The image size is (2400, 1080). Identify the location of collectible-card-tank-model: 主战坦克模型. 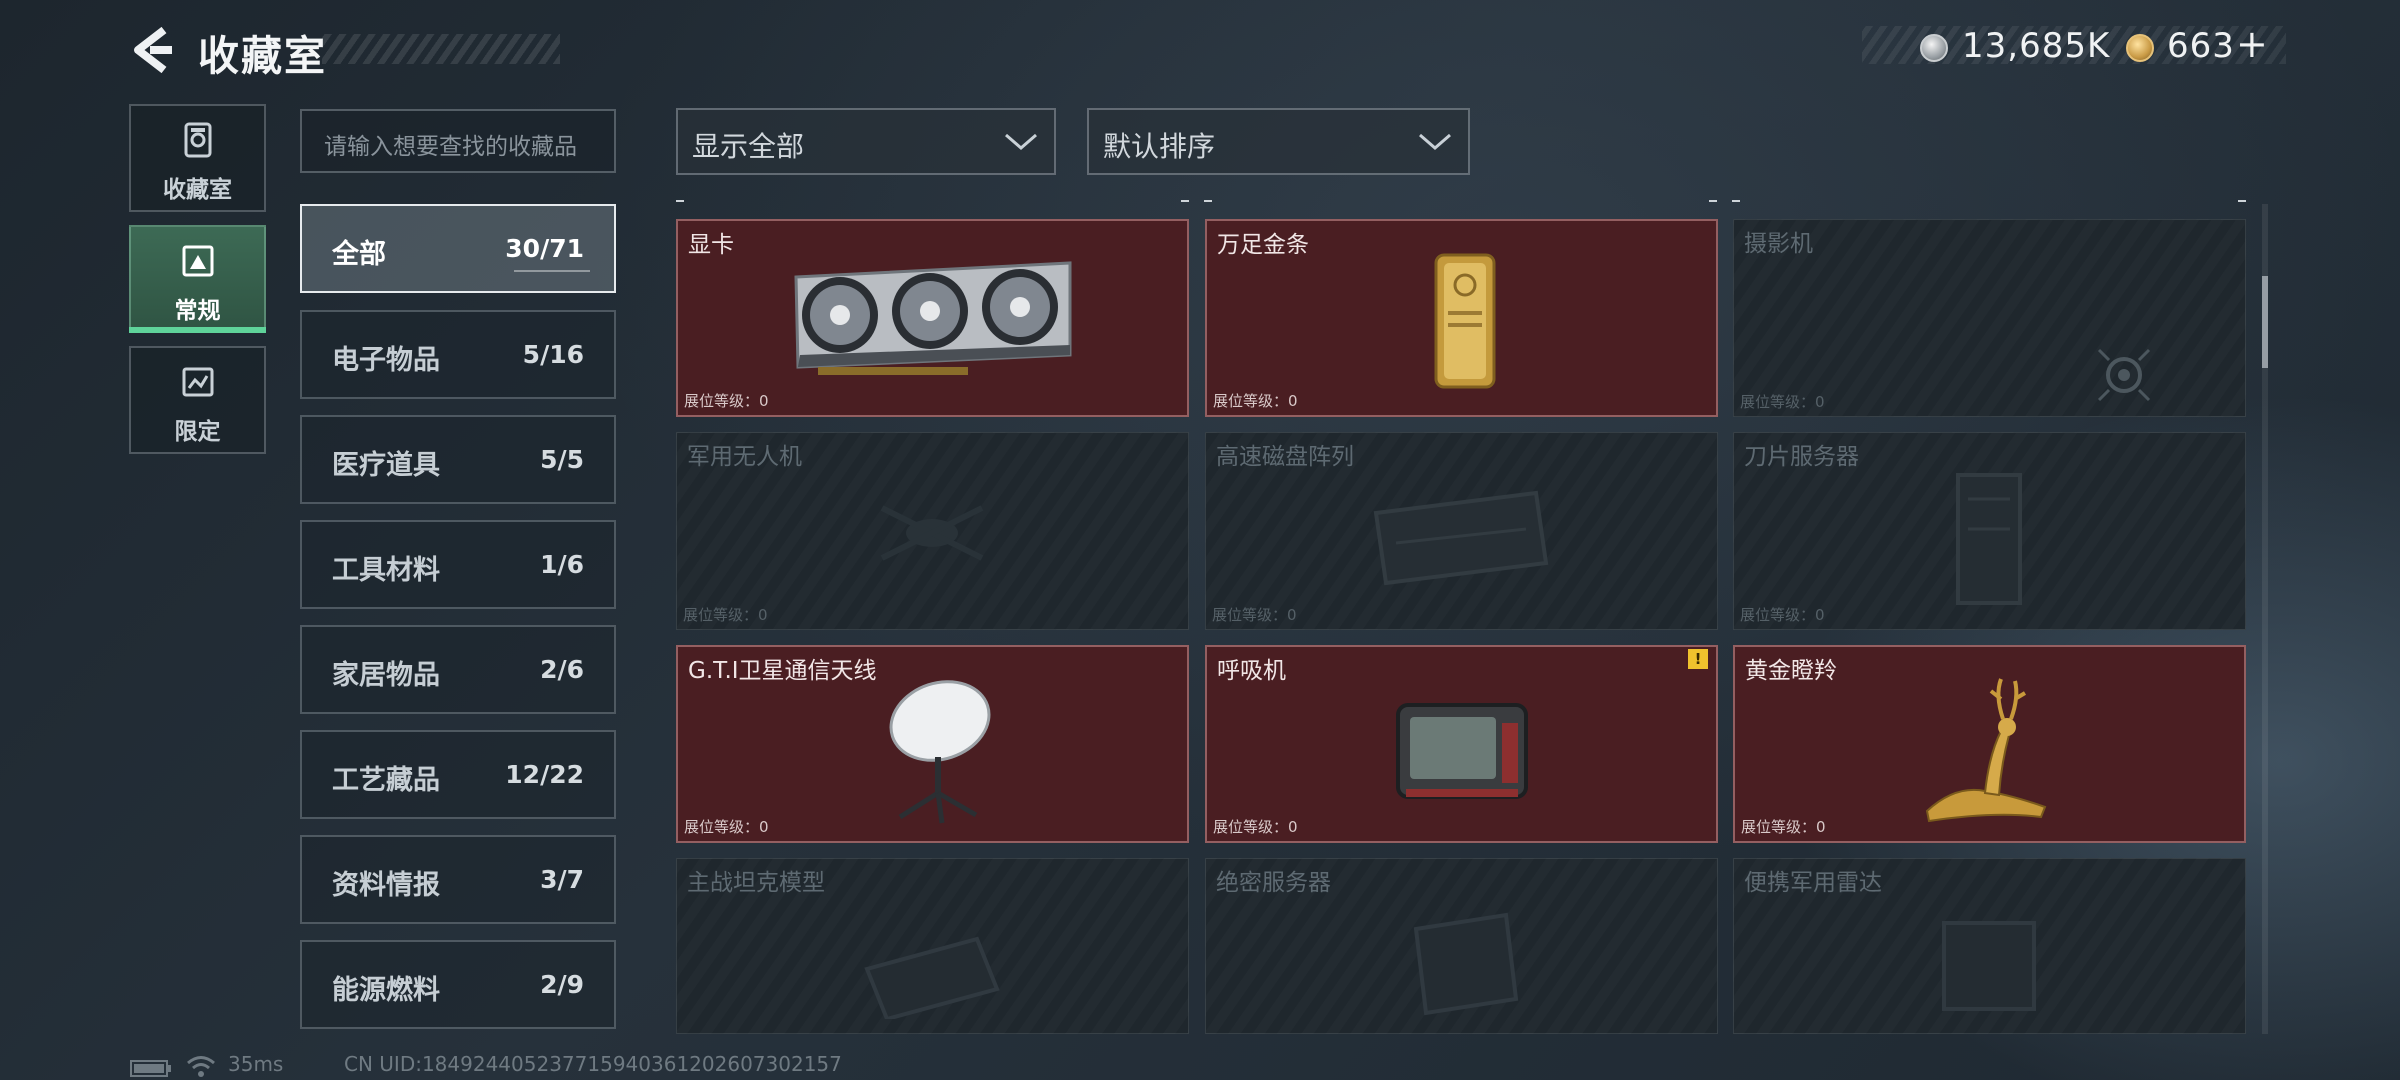
(932, 946).